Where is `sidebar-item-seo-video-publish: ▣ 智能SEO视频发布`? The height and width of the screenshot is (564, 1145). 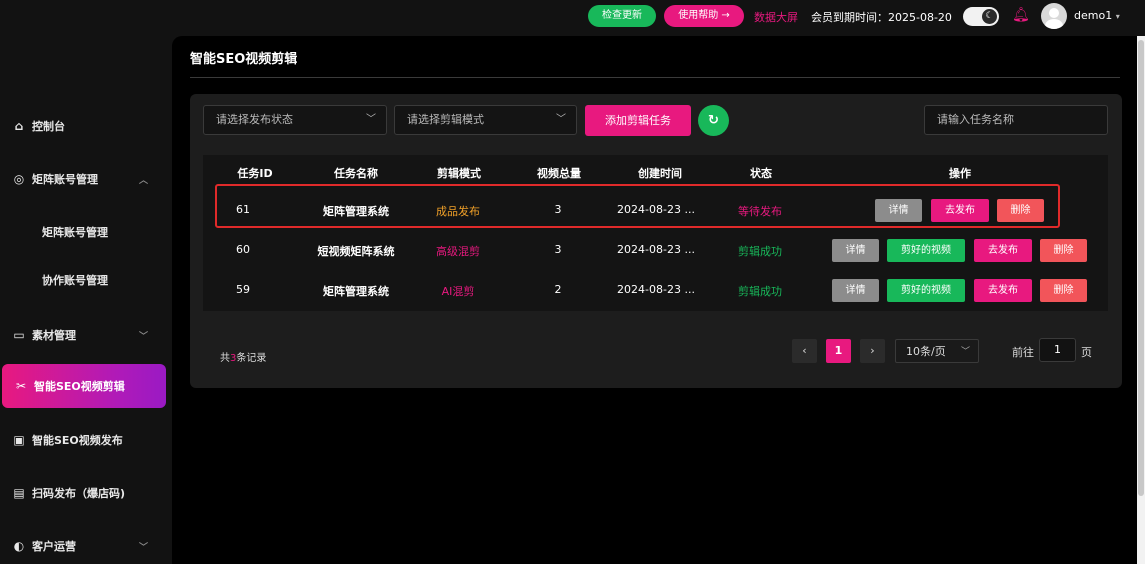
sidebar-item-seo-video-publish: ▣ 智能SEO视频发布 is located at coordinates (86, 440).